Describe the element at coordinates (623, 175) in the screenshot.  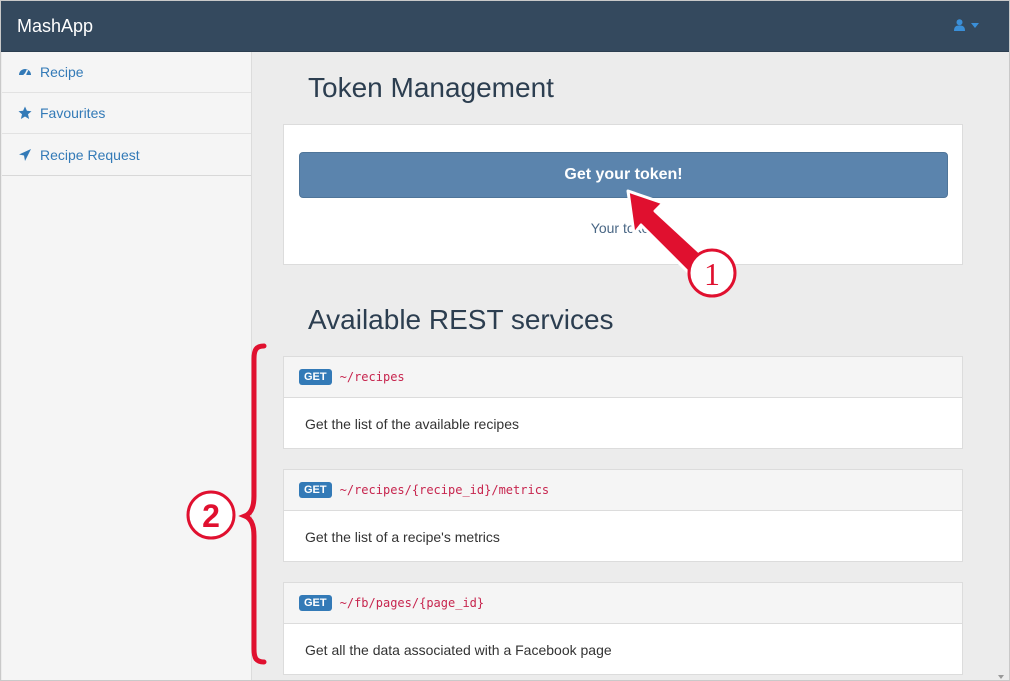
I see `get-token-button: Get your token!` at that location.